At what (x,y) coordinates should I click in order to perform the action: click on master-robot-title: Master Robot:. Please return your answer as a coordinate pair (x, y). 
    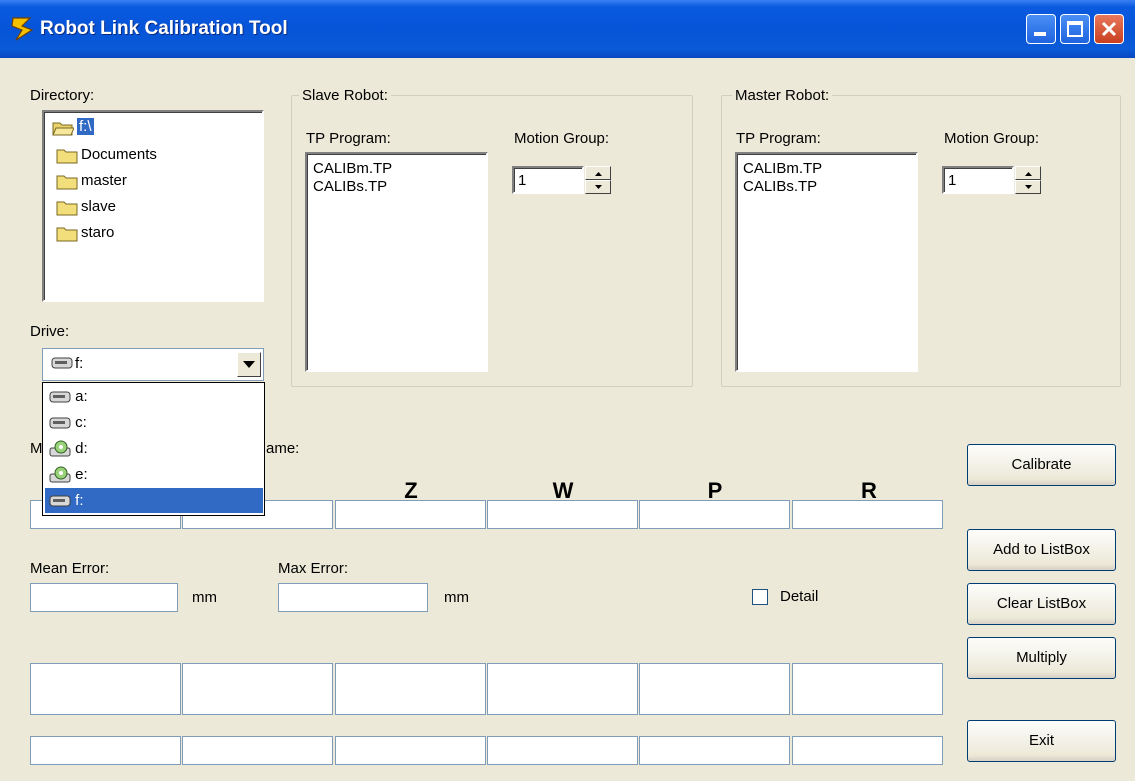
    Looking at the image, I should click on (782, 95).